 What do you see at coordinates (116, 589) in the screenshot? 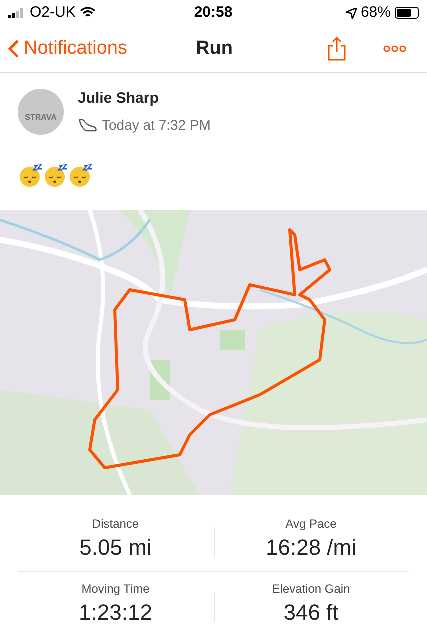
I see `stat-label: Moving Time` at bounding box center [116, 589].